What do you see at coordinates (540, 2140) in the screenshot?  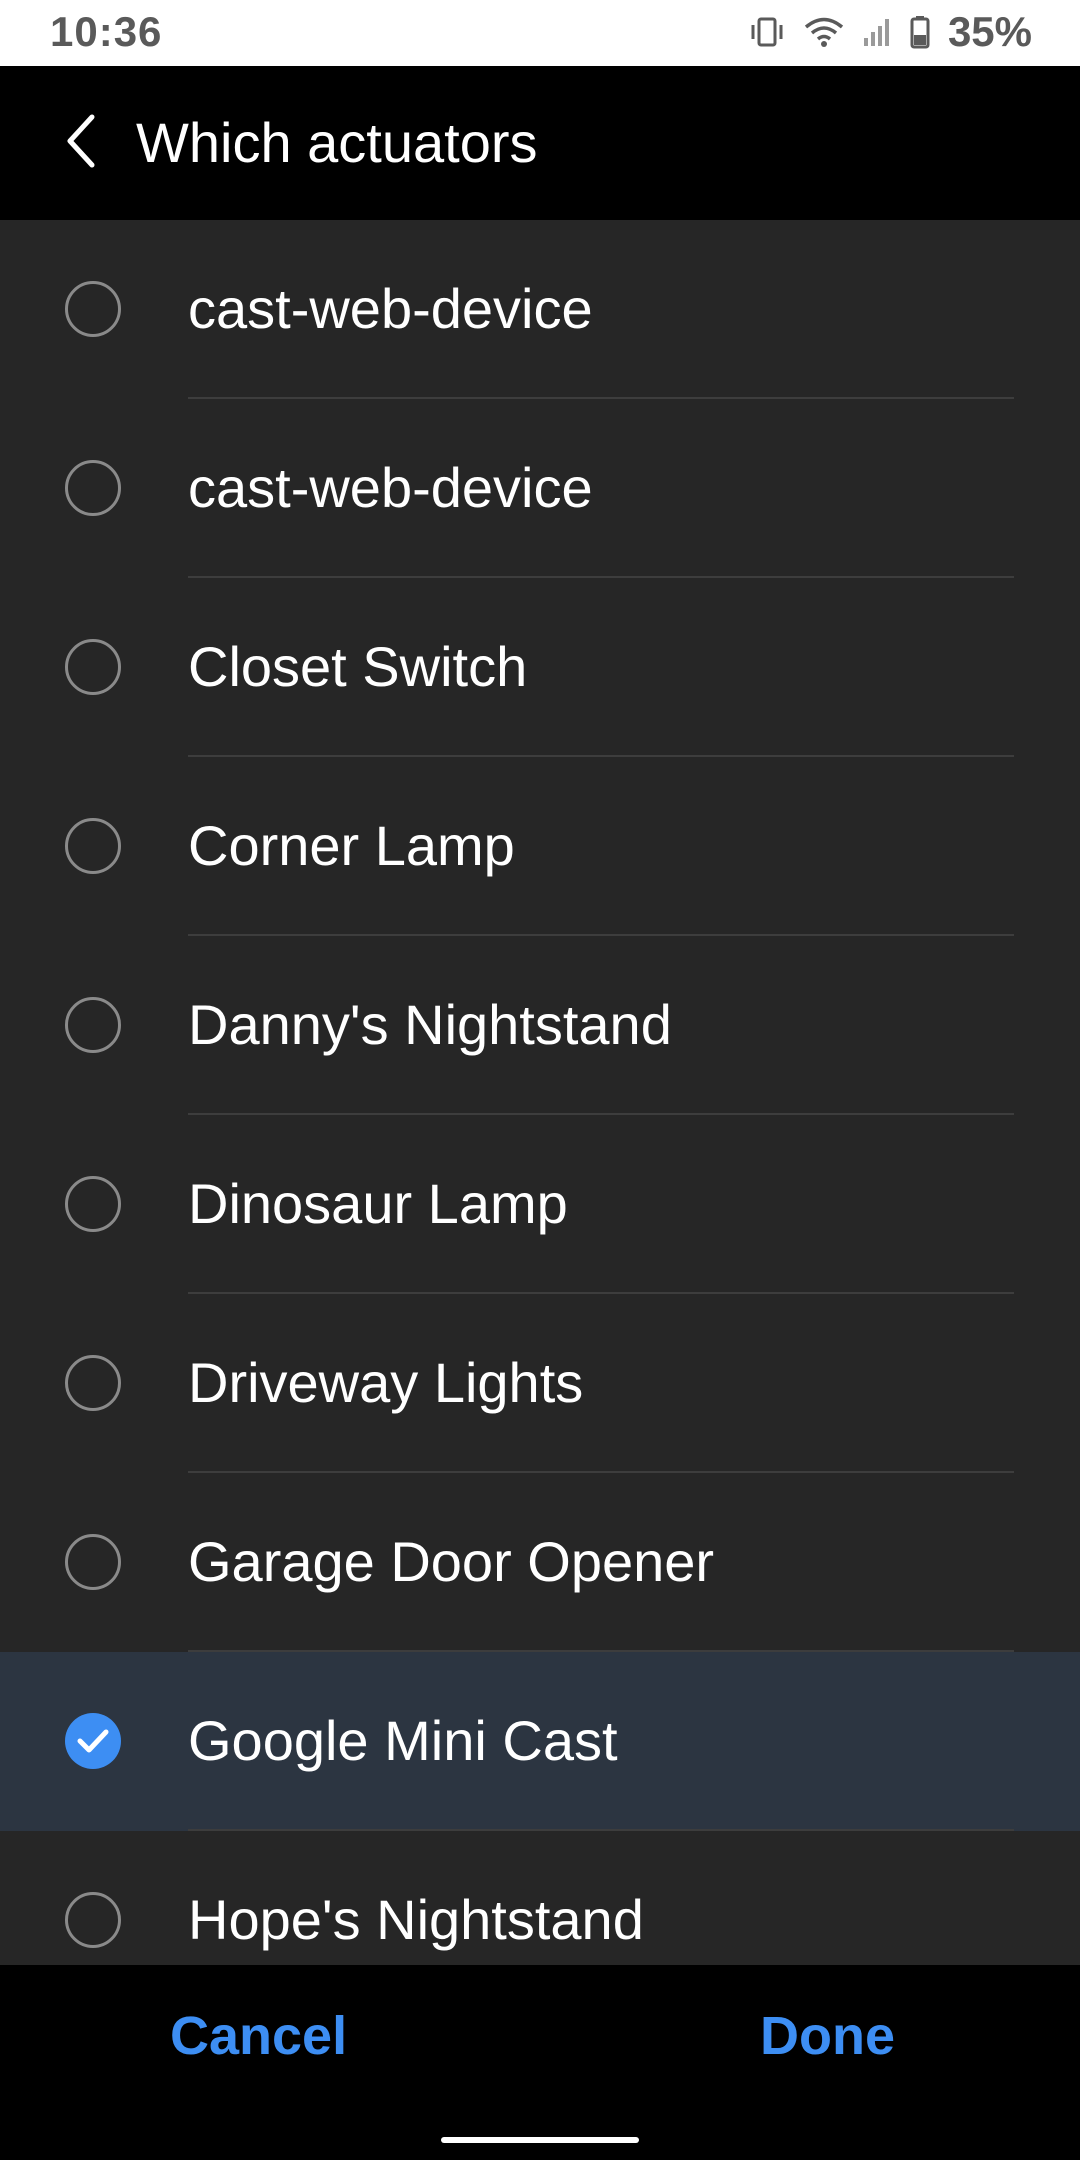 I see `home-indicator` at bounding box center [540, 2140].